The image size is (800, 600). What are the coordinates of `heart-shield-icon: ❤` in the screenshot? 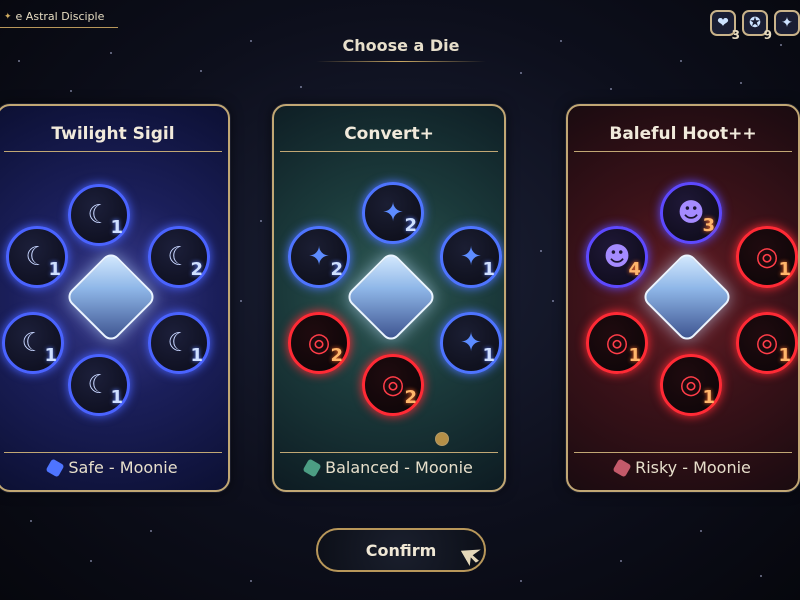 It's located at (723, 23).